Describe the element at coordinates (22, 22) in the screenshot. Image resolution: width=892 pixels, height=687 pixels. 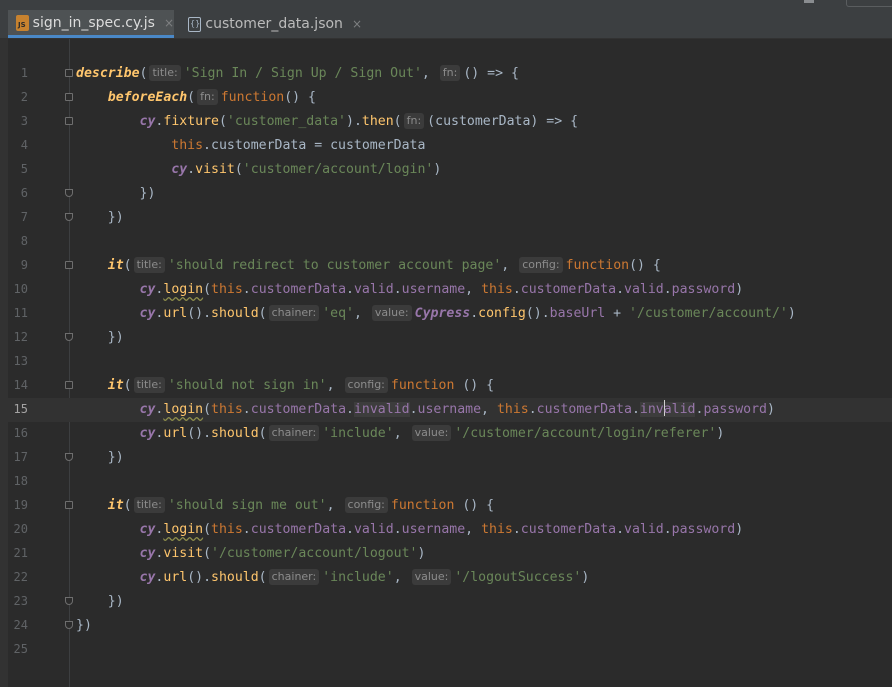
I see `js-file-icon` at that location.